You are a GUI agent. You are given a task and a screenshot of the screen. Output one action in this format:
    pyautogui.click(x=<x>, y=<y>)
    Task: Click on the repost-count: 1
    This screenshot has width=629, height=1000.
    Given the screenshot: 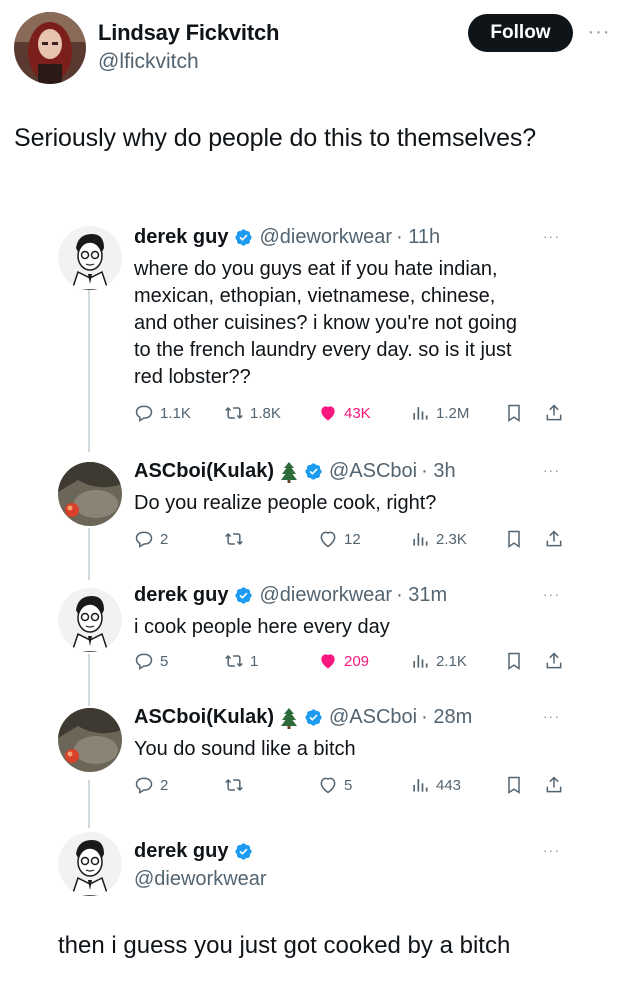 What is the action you would take?
    pyautogui.click(x=254, y=661)
    